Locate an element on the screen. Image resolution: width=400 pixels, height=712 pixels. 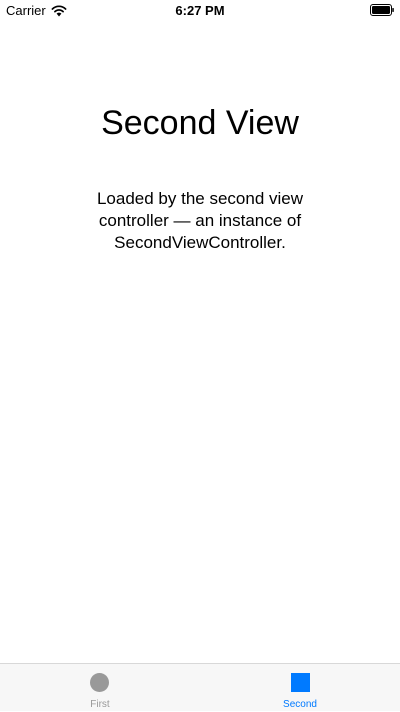
description-line: Loaded by the second view is located at coordinates (200, 198).